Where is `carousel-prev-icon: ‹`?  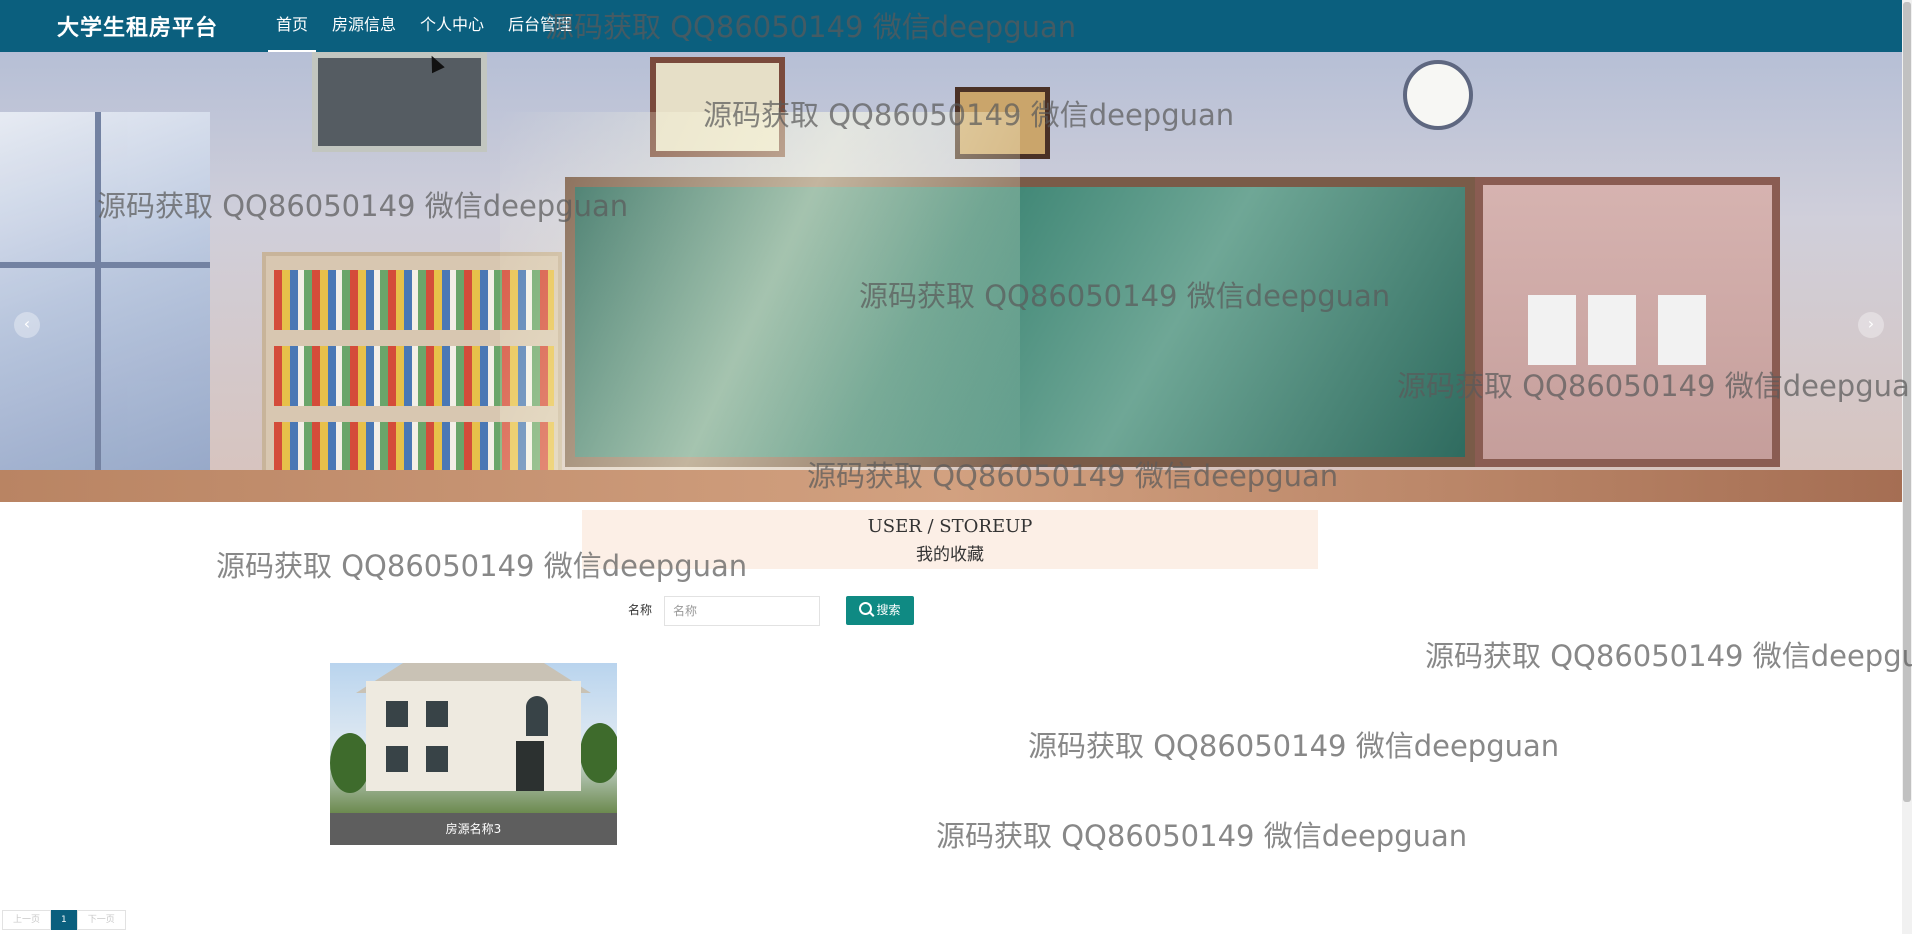 carousel-prev-icon: ‹ is located at coordinates (27, 325).